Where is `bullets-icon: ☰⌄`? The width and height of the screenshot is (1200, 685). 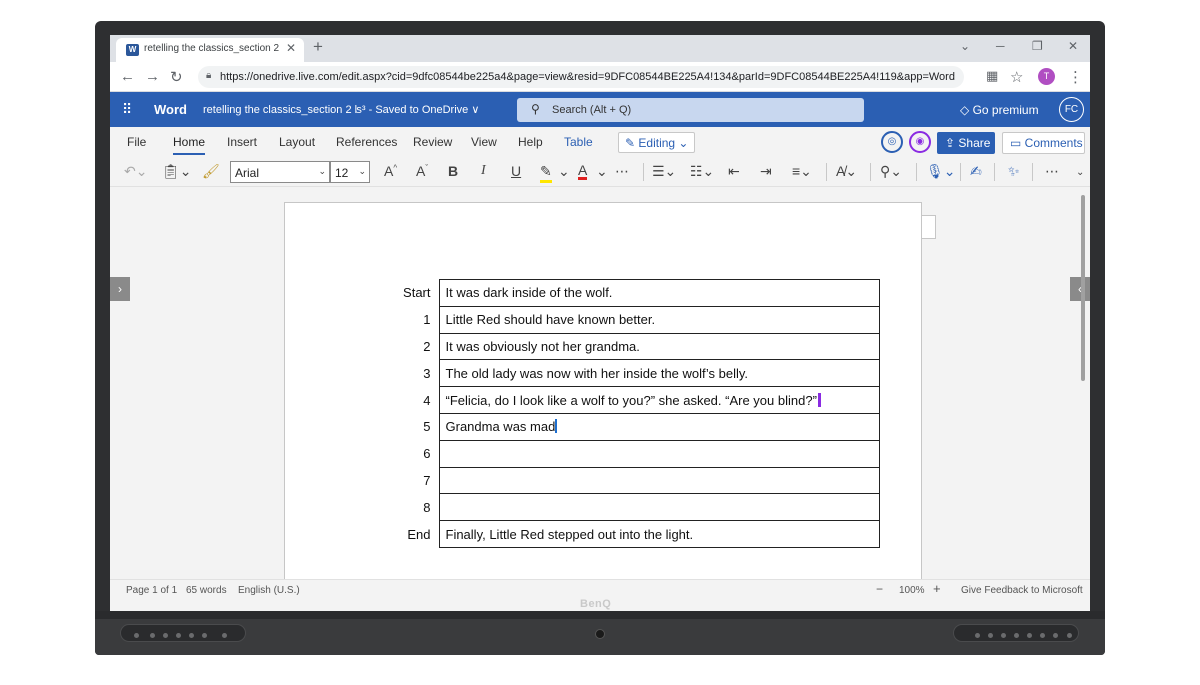 bullets-icon: ☰⌄ is located at coordinates (664, 171).